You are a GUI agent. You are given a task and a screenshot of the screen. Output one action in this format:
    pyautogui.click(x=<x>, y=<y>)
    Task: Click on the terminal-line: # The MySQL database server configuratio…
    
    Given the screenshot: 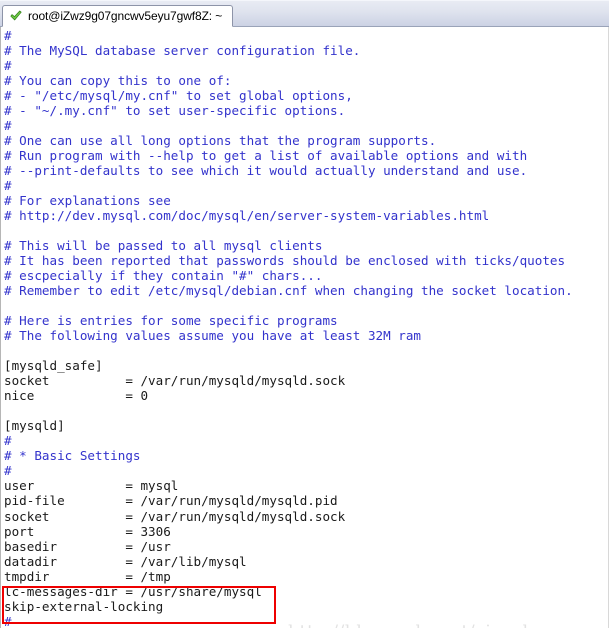 What is the action you would take?
    pyautogui.click(x=182, y=51)
    